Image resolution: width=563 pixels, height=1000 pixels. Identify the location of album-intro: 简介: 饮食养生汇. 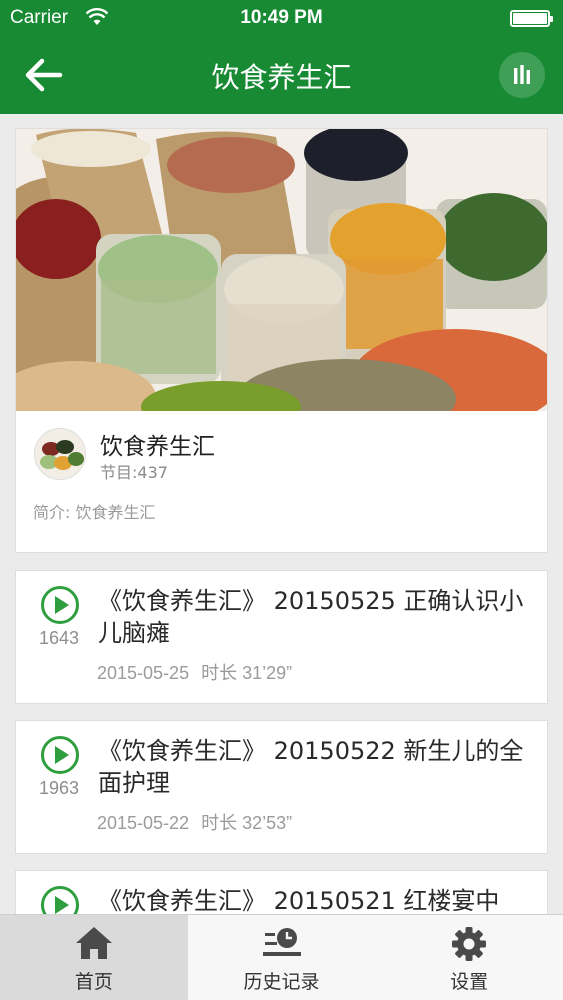
(94, 512).